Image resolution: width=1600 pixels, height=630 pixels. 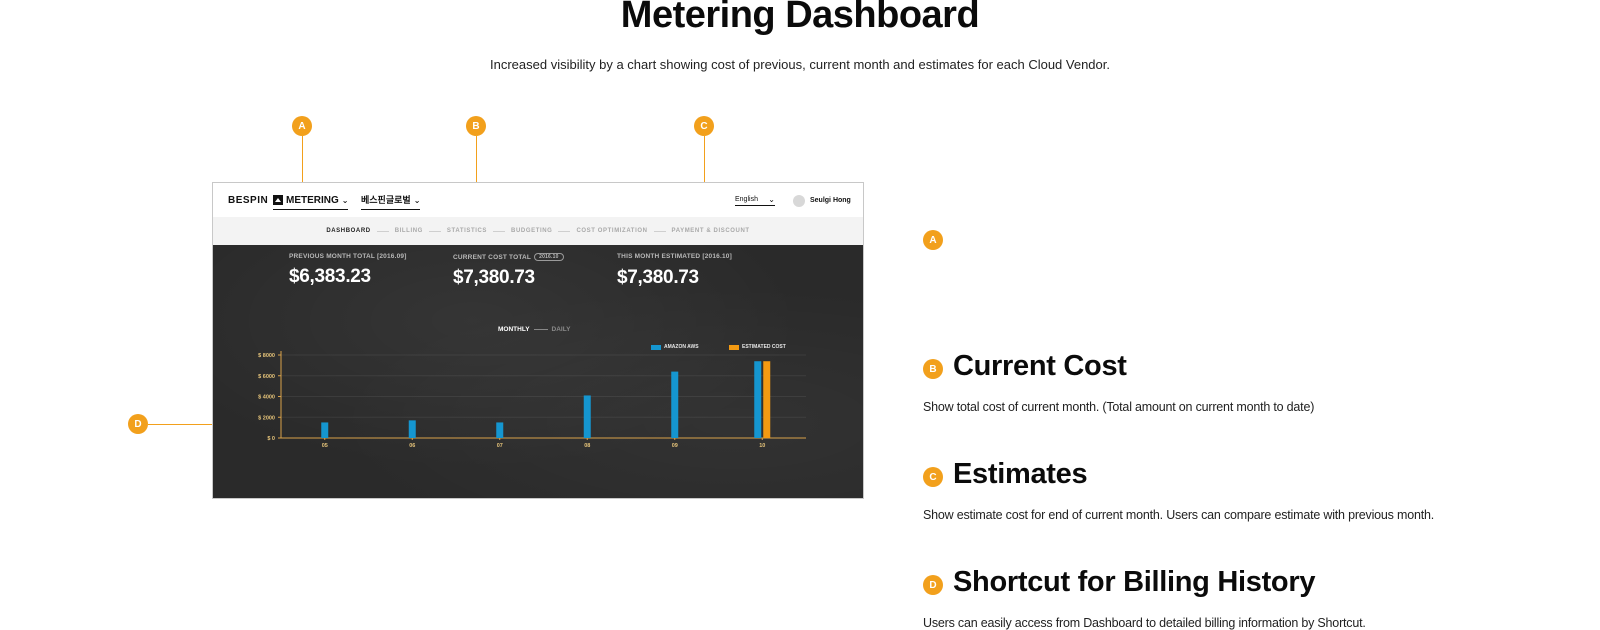 What do you see at coordinates (933, 477) in the screenshot?
I see `feature-c-marker: C` at bounding box center [933, 477].